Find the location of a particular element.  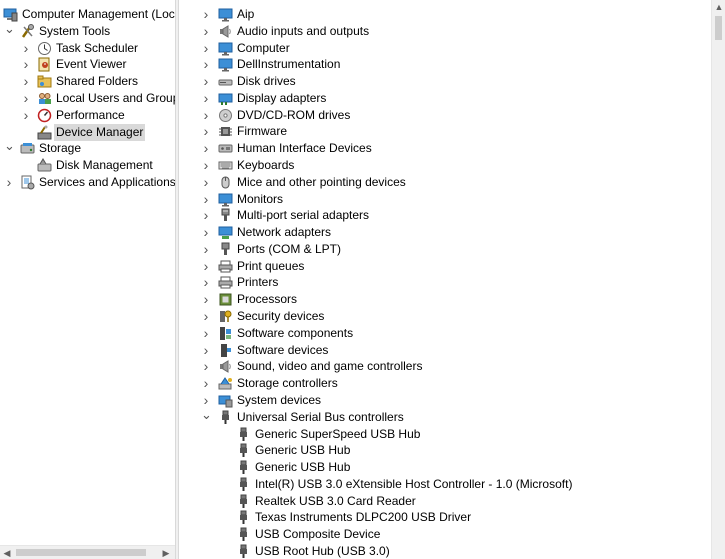

usb-device-item: Texas Instruments DLPC200 USB Driver is located at coordinates (445, 517).